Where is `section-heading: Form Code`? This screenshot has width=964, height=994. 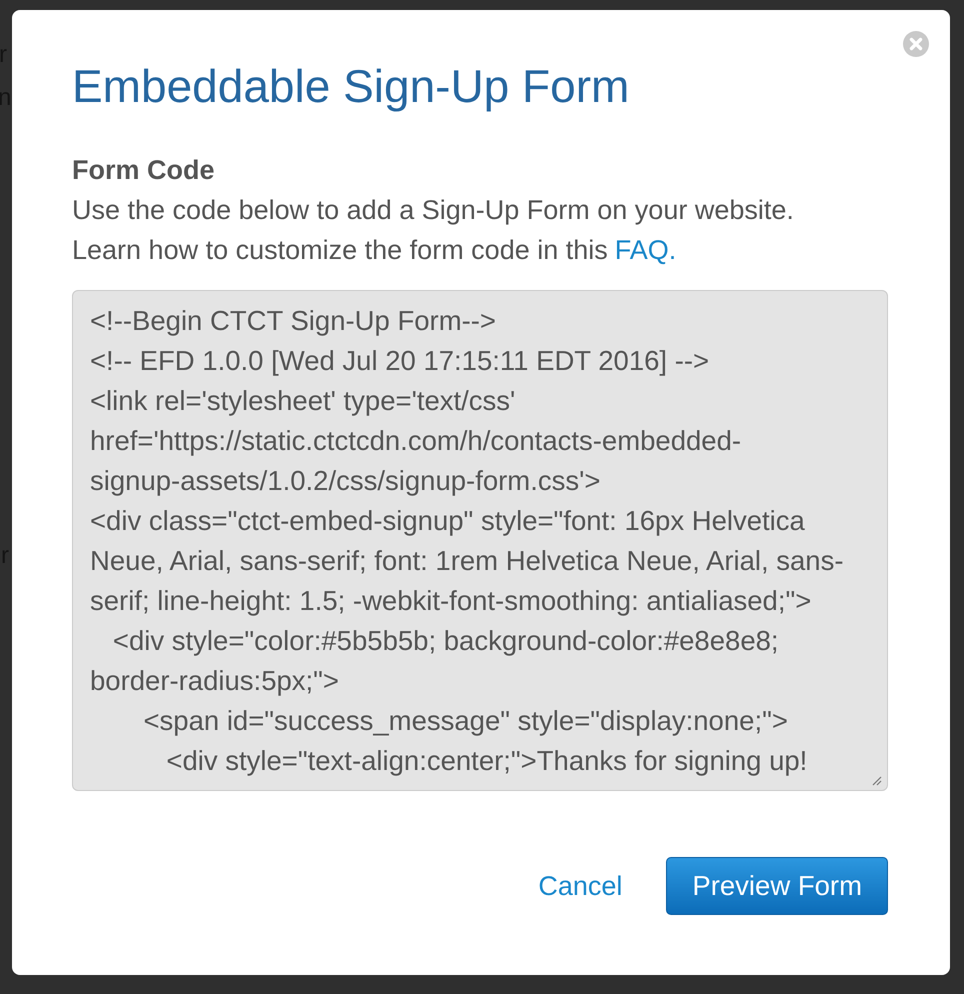
section-heading: Form Code is located at coordinates (143, 170).